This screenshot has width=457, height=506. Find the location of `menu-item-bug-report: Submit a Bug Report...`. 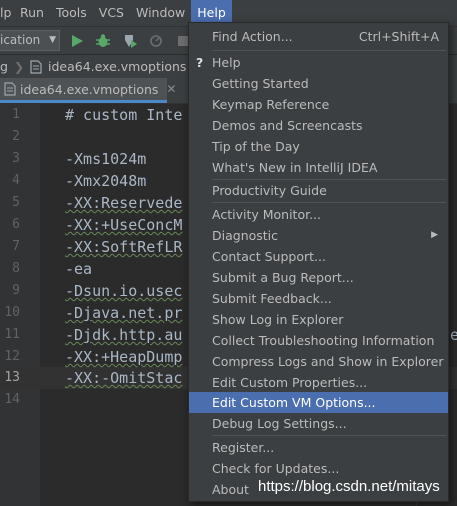

menu-item-bug-report: Submit a Bug Report... is located at coordinates (318, 277).